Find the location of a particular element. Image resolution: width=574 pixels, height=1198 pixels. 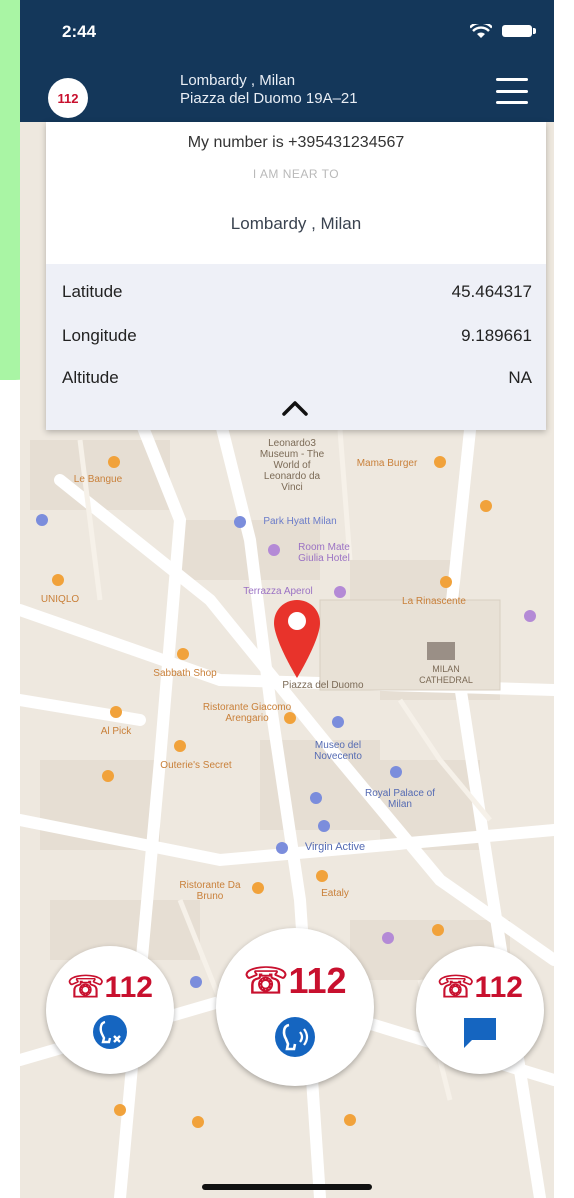

map-label: Sabbath Shop is located at coordinates (185, 673).